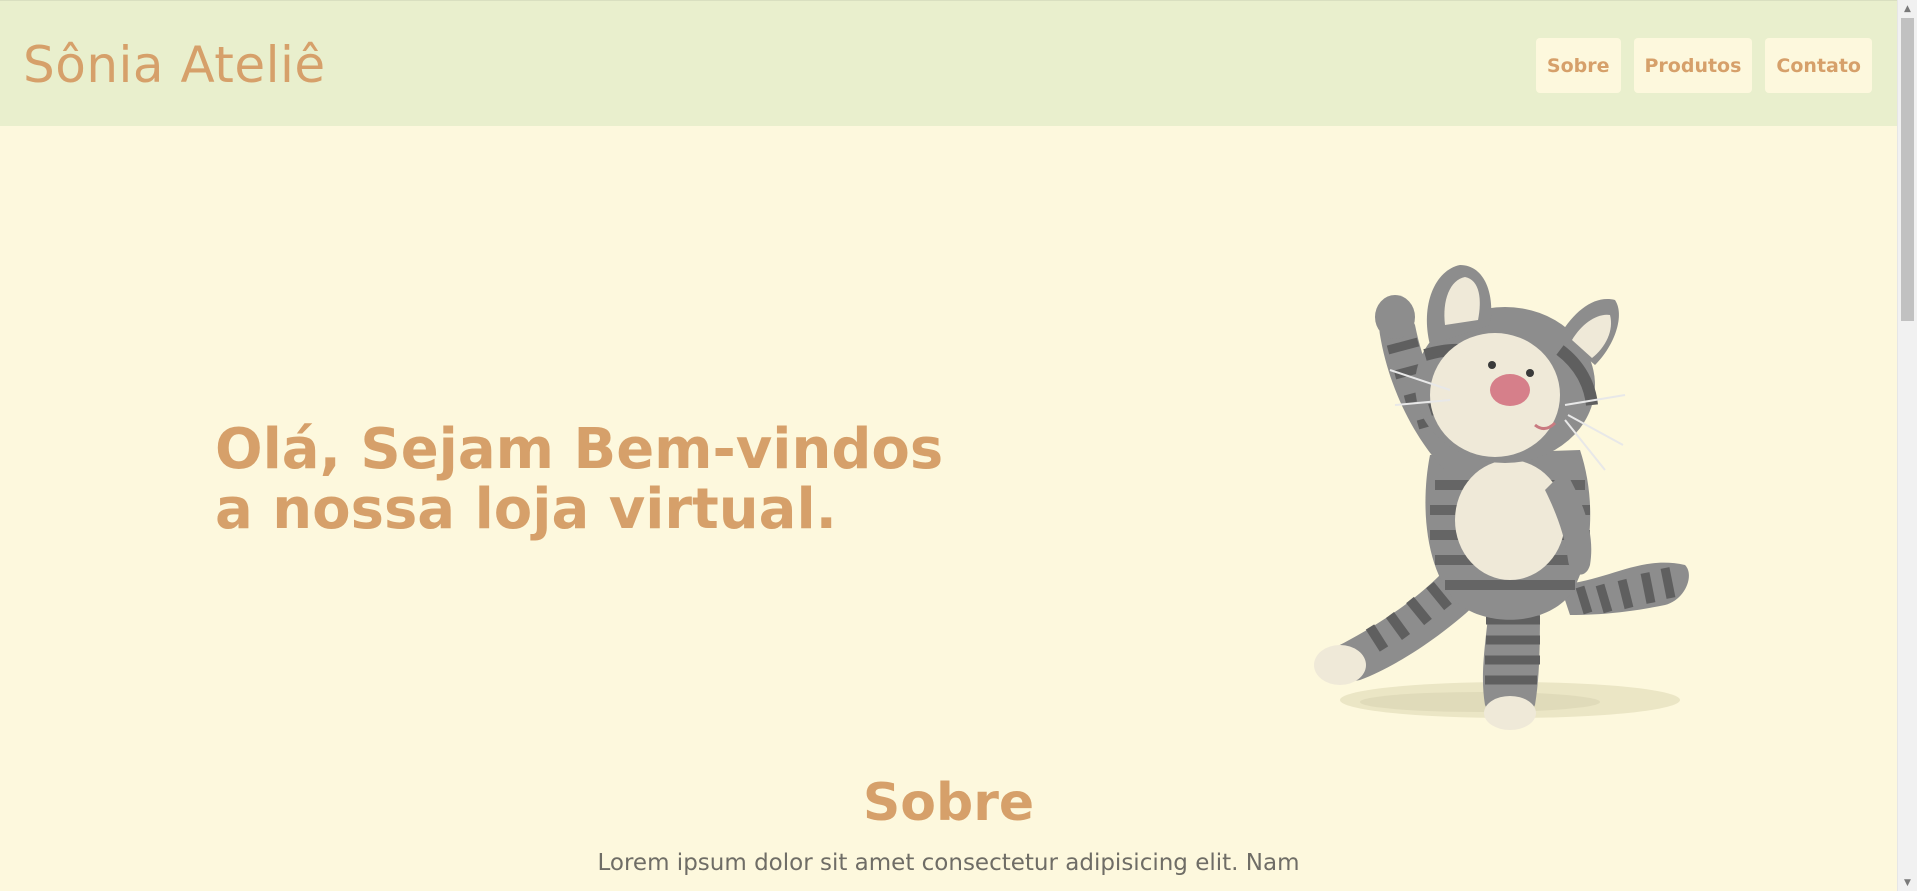  I want to click on scroll-down-arrow-icon: ▼, so click(1907, 882).